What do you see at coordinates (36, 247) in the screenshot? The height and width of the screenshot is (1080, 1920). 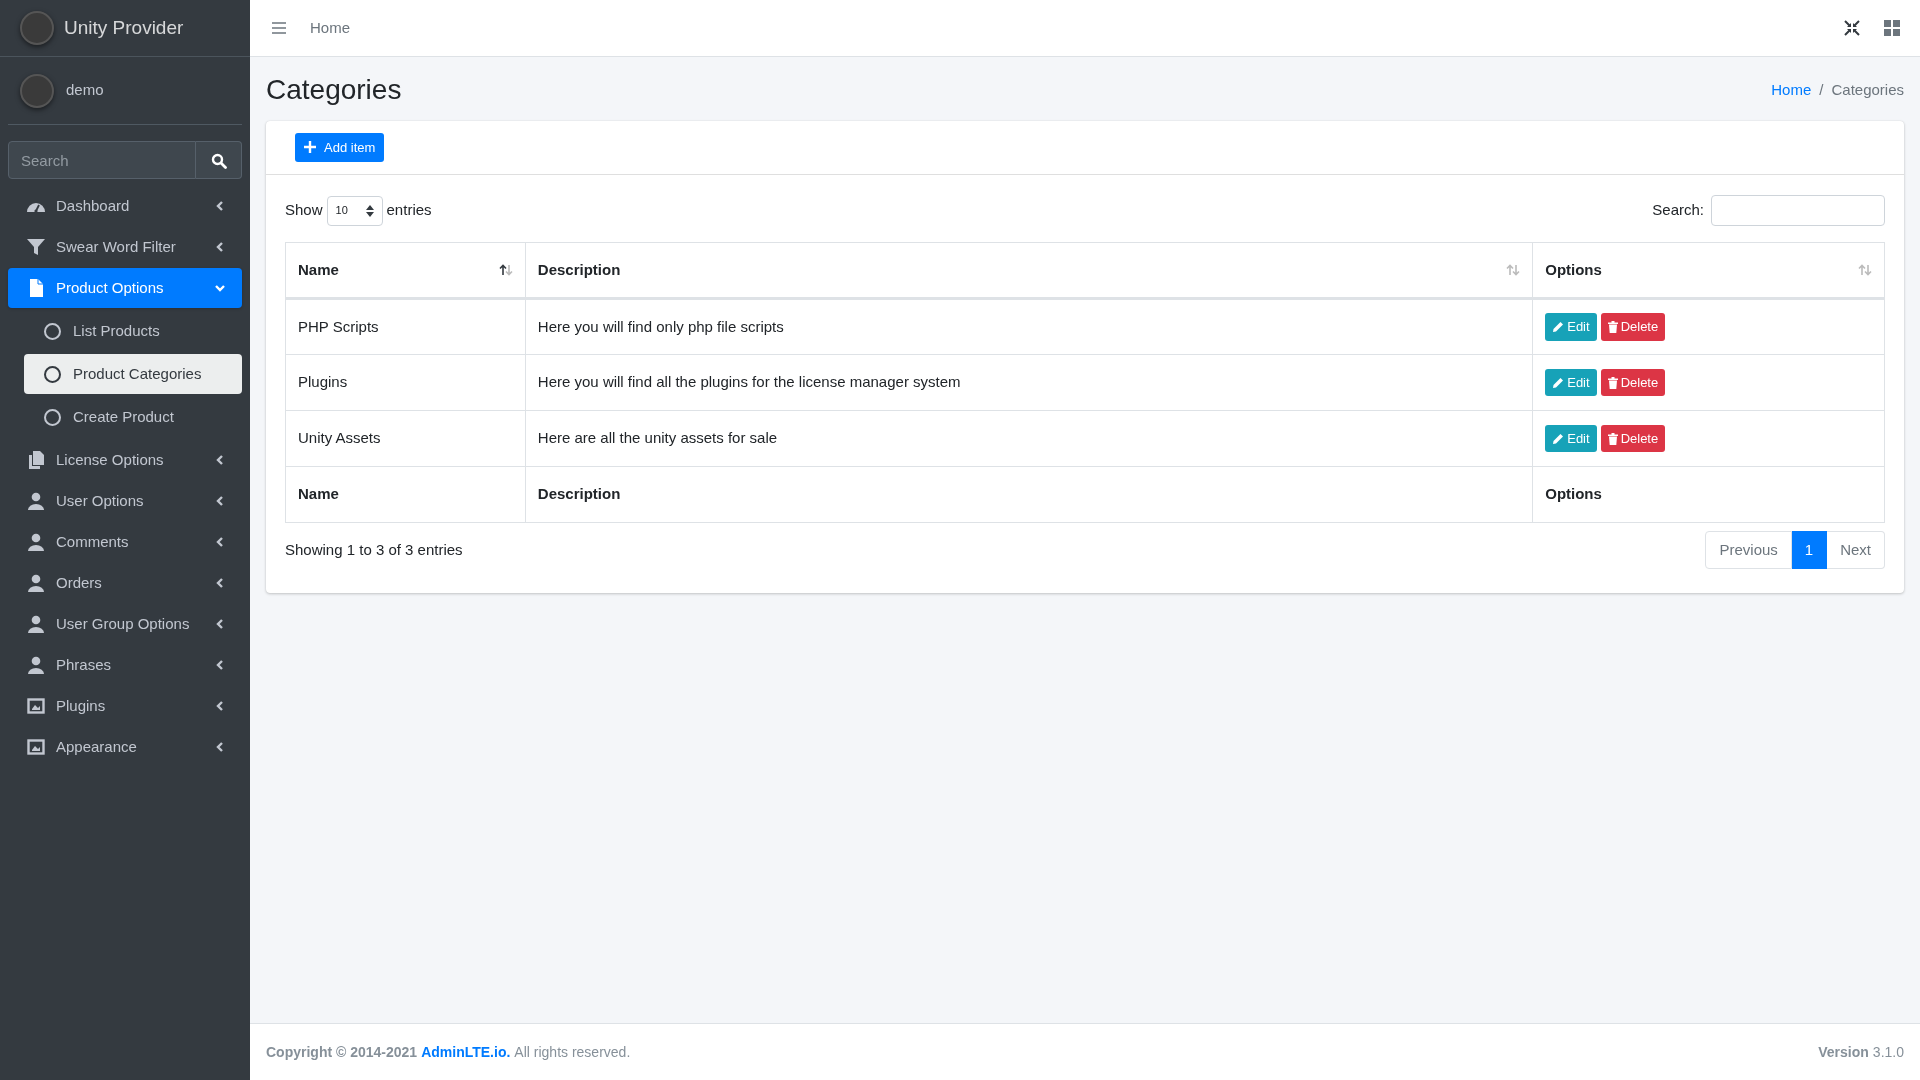 I see `funnel-icon` at bounding box center [36, 247].